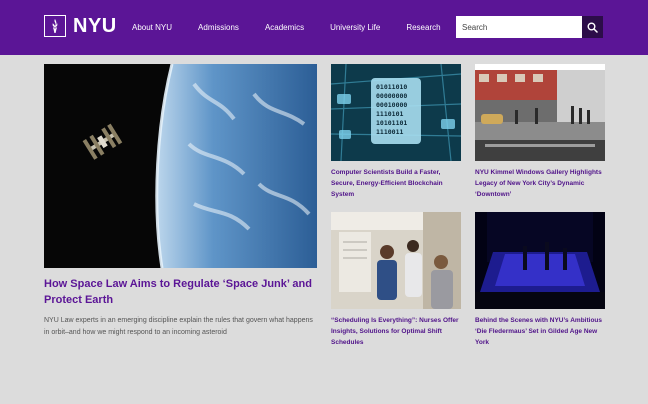 The image size is (648, 404). What do you see at coordinates (355, 27) in the screenshot?
I see `nav-university-life: University Life` at bounding box center [355, 27].